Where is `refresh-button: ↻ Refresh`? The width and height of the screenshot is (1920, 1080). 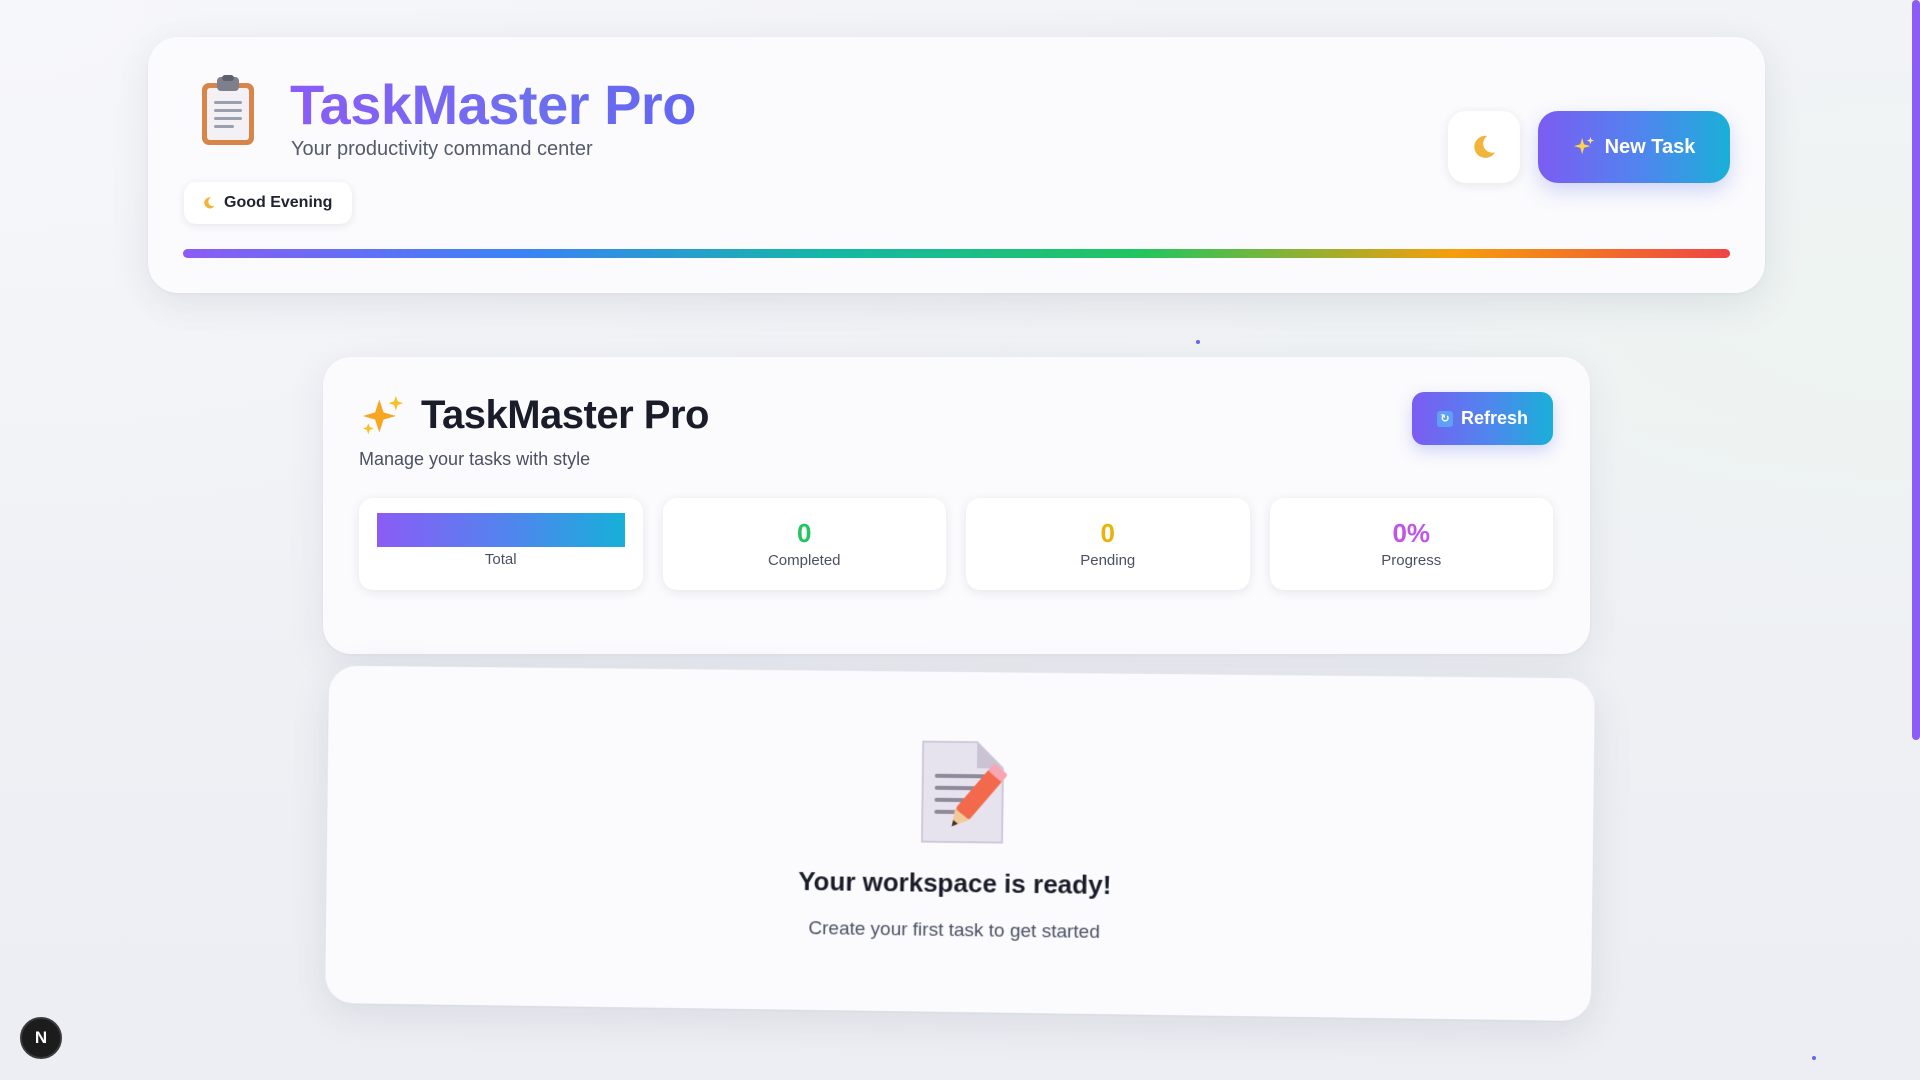 refresh-button: ↻ Refresh is located at coordinates (1482, 418).